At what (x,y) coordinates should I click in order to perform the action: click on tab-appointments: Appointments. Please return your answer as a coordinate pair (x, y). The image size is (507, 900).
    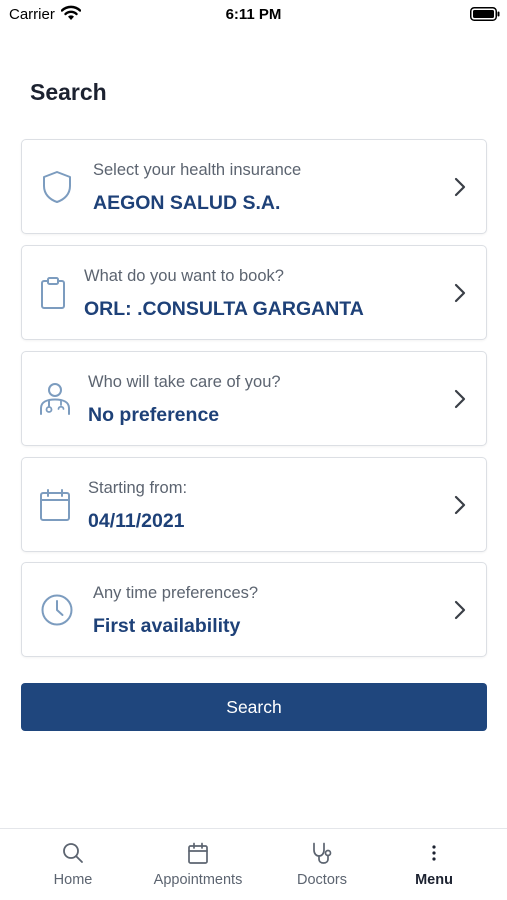
    Looking at the image, I should click on (198, 864).